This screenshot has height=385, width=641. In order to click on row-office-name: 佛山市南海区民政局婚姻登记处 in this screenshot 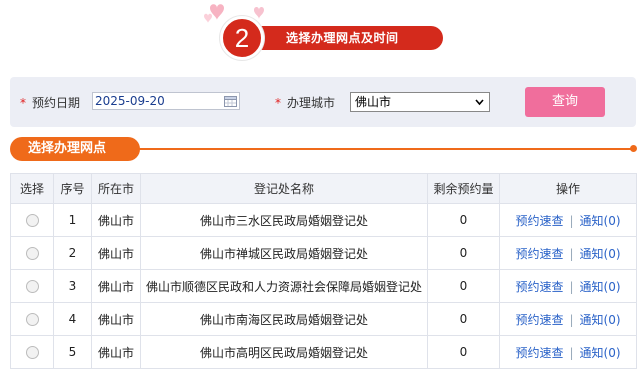, I will do `click(284, 319)`.